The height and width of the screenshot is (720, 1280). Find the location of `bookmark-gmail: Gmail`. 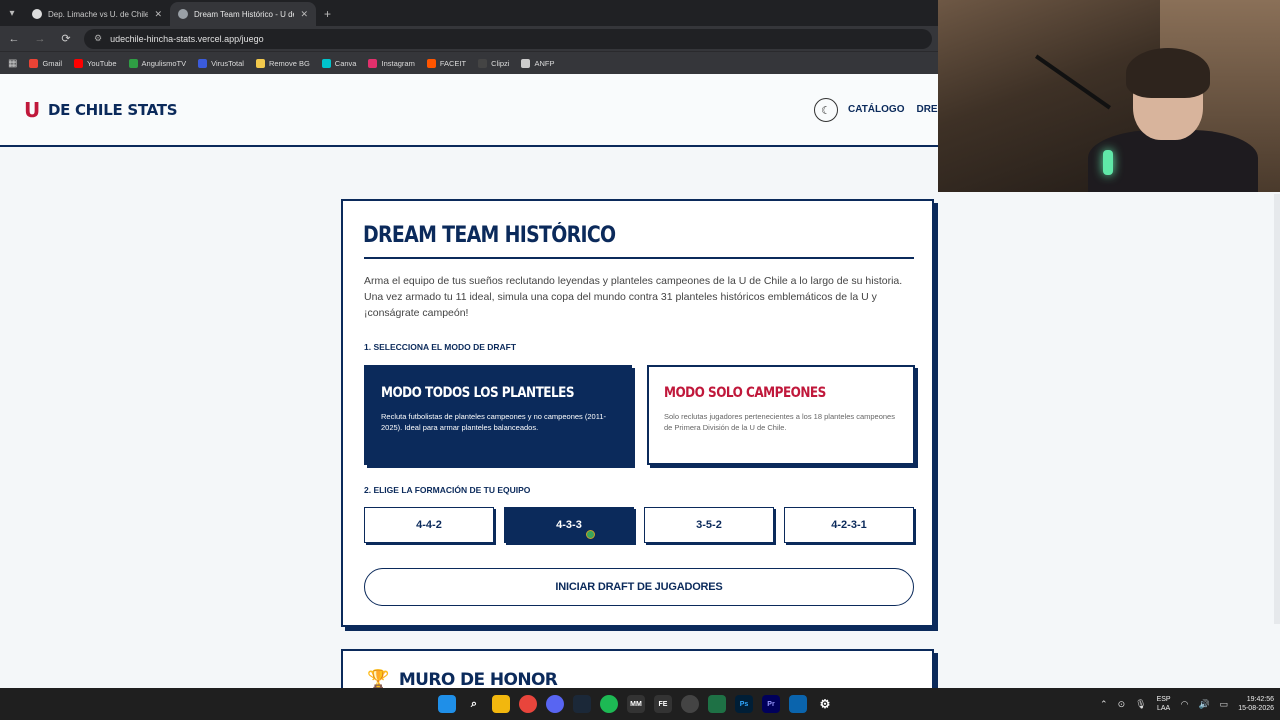

bookmark-gmail: Gmail is located at coordinates (45, 63).